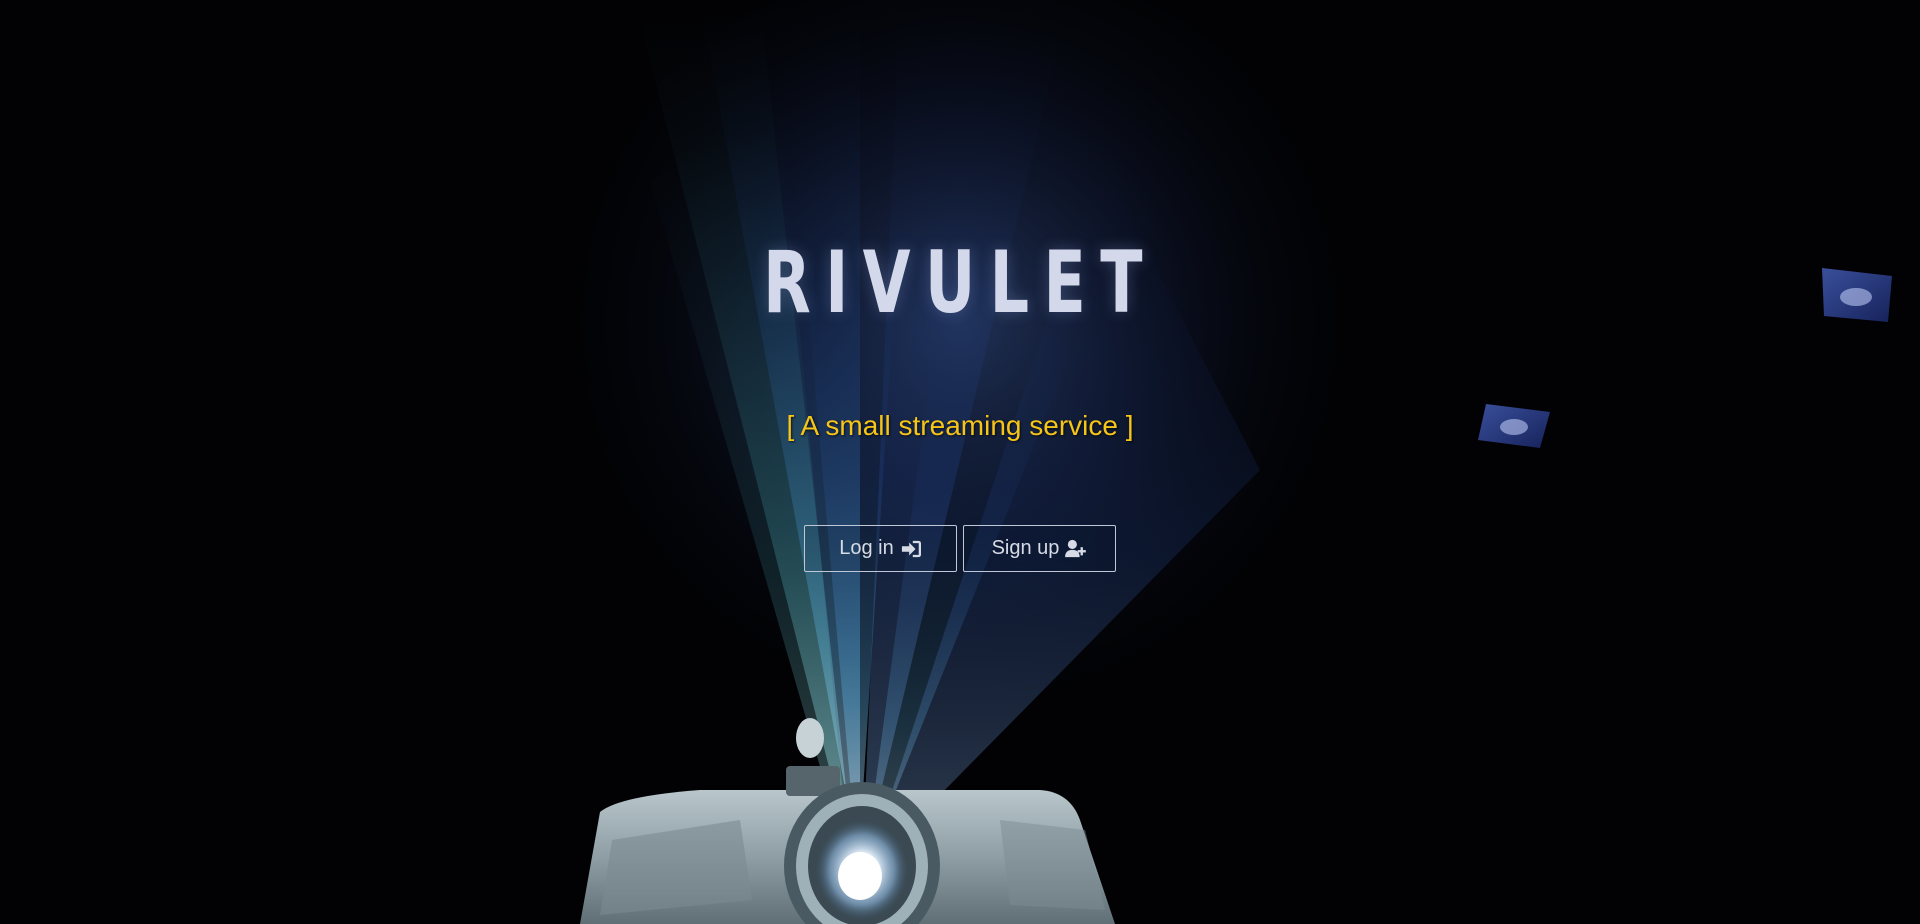 This screenshot has height=924, width=1920. I want to click on auth-button-group: Log in Sign up, so click(960, 548).